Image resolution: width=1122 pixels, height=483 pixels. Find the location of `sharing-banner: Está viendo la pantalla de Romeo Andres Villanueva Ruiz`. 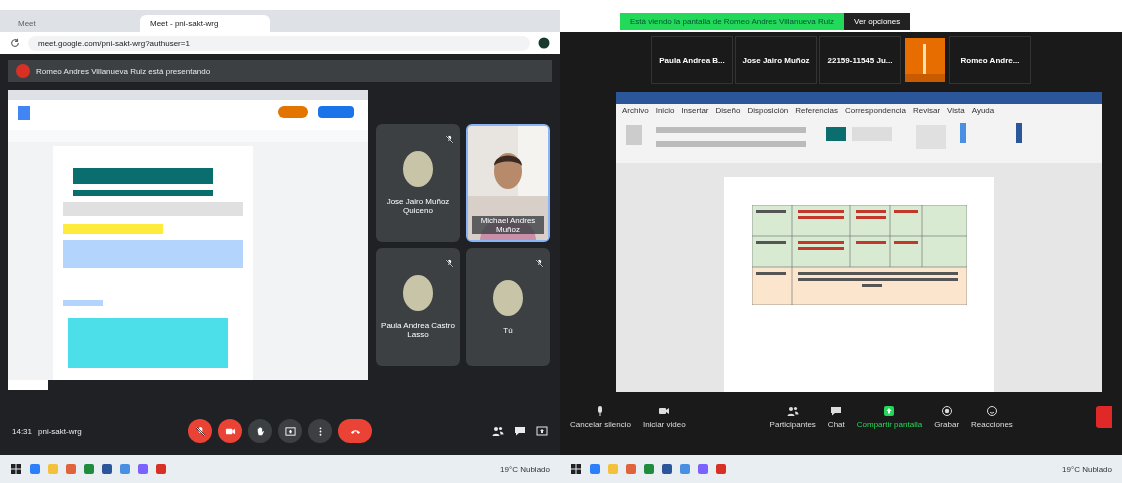

sharing-banner: Está viendo la pantalla de Romeo Andres Villanueva Ruiz is located at coordinates (732, 21).